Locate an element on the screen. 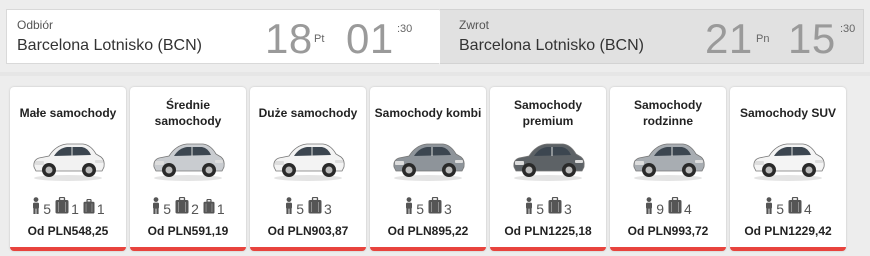  pickup-location: Barcelona Lotnisko (BCN) is located at coordinates (109, 45).